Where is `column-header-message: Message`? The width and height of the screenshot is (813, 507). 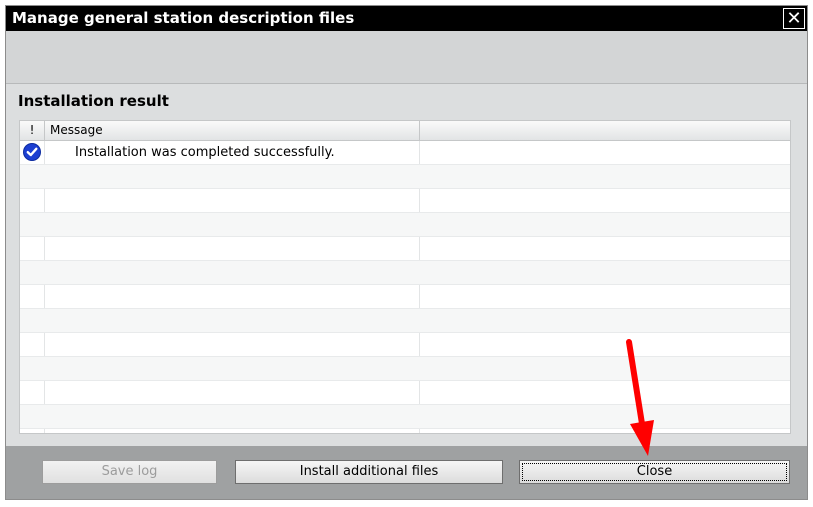 column-header-message: Message is located at coordinates (232, 131).